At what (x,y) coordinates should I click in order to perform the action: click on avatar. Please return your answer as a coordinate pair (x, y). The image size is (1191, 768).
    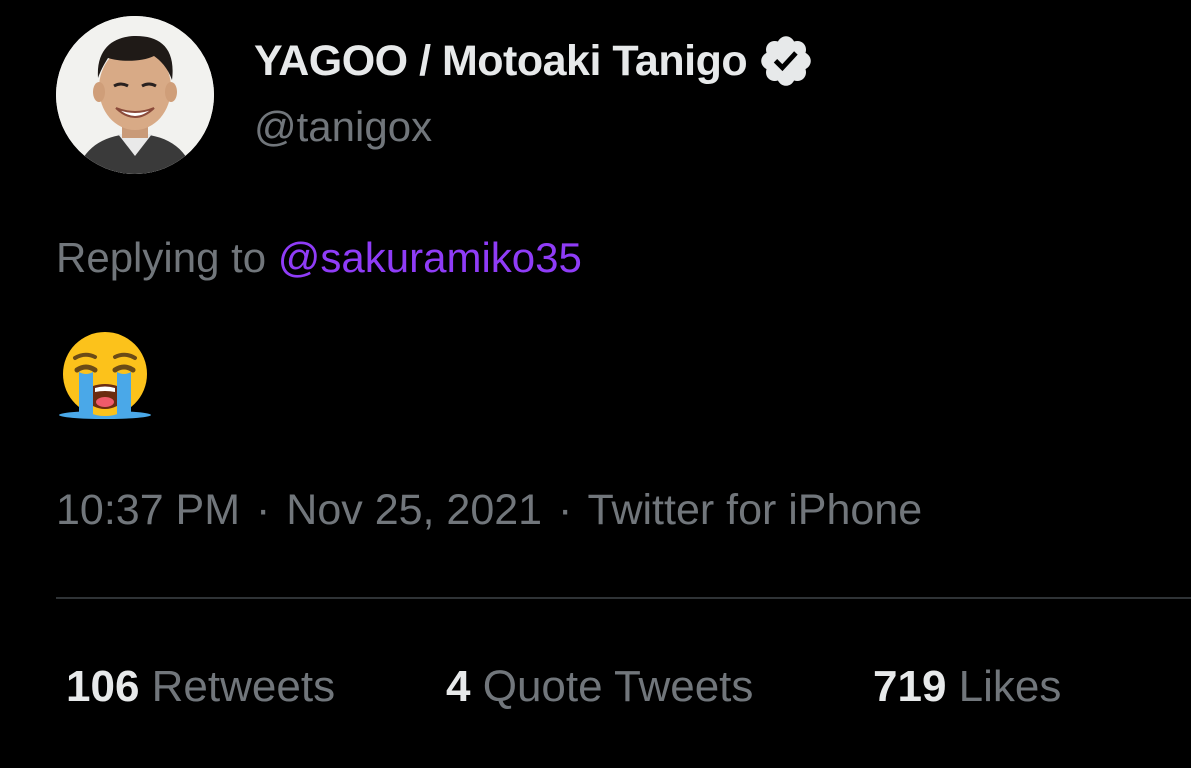
    Looking at the image, I should click on (135, 95).